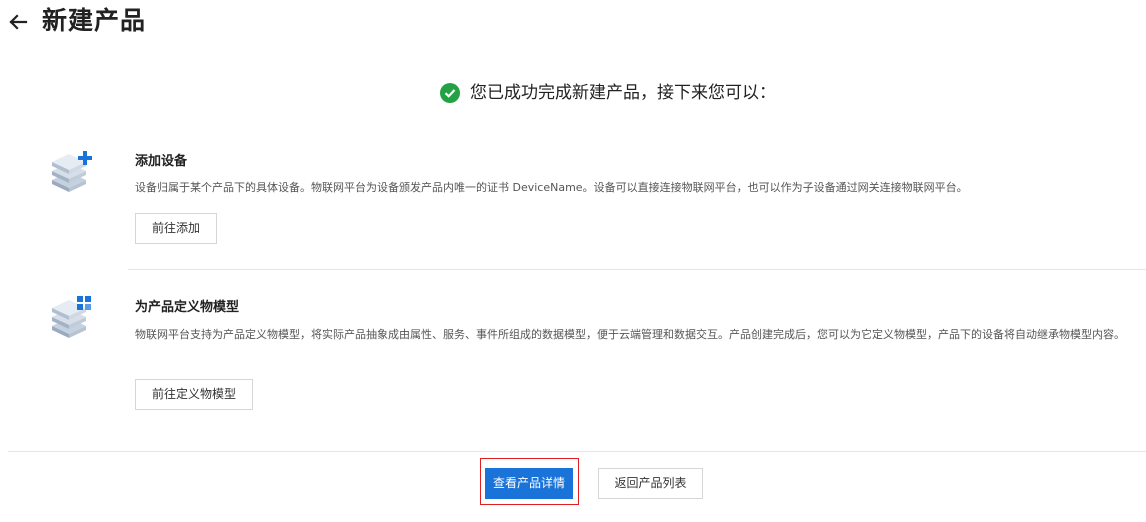 The image size is (1146, 522). Describe the element at coordinates (72, 171) in the screenshot. I see `add-device-icon` at that location.